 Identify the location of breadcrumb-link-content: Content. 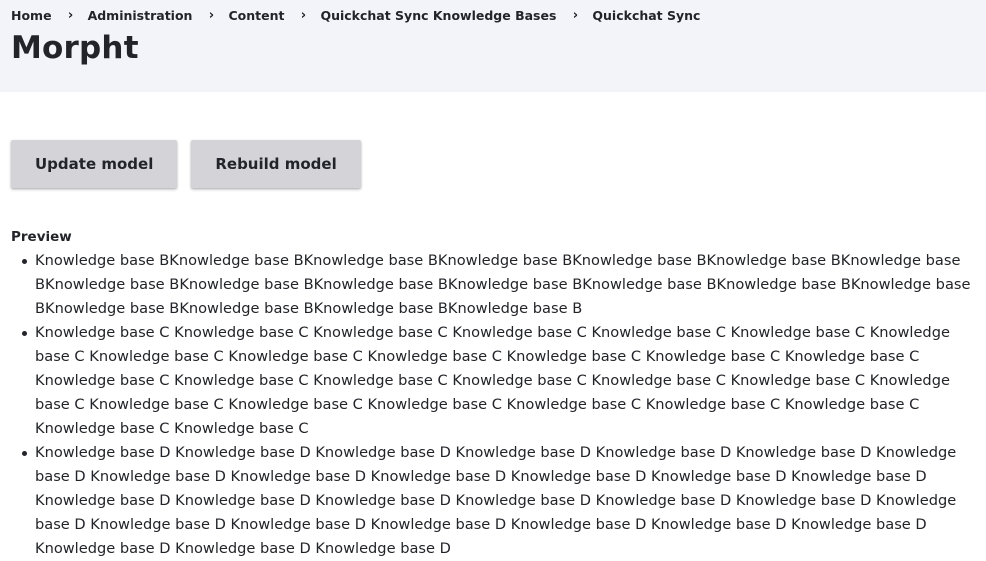
(256, 15).